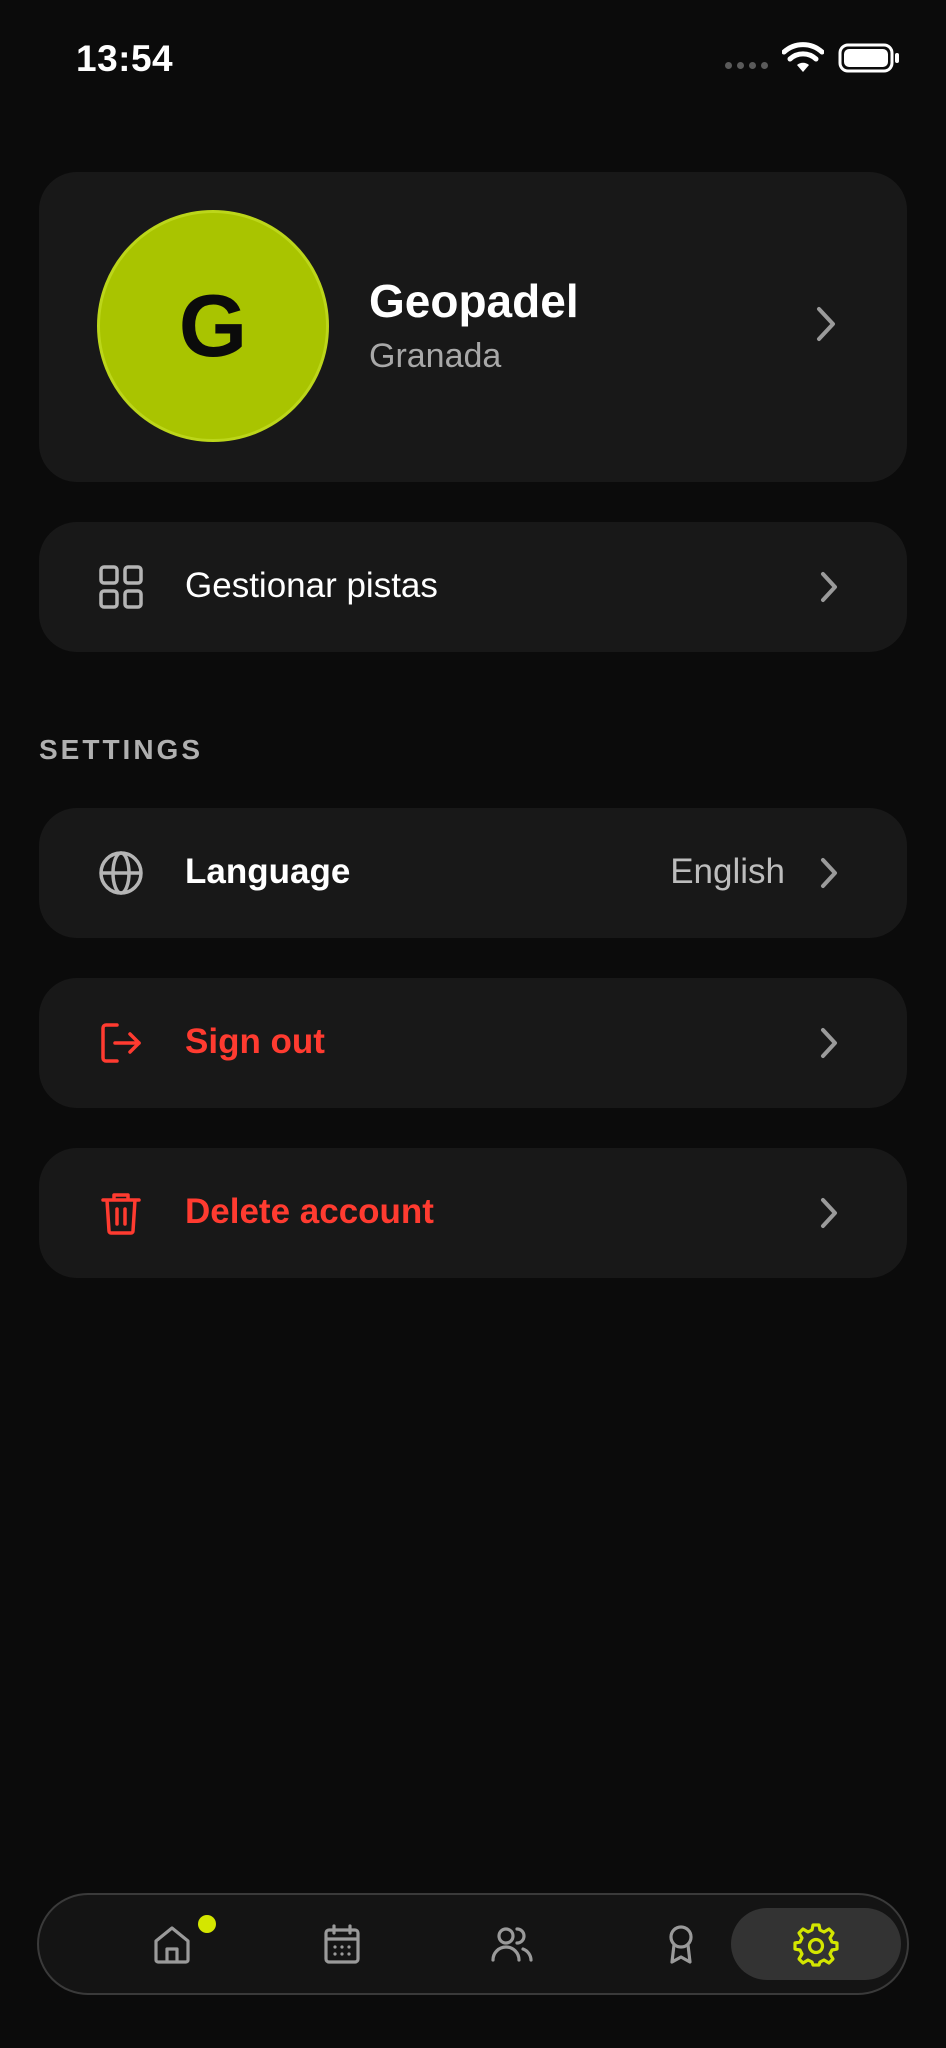 Image resolution: width=946 pixels, height=2048 pixels. I want to click on sign-out-label: Sign out, so click(255, 1041).